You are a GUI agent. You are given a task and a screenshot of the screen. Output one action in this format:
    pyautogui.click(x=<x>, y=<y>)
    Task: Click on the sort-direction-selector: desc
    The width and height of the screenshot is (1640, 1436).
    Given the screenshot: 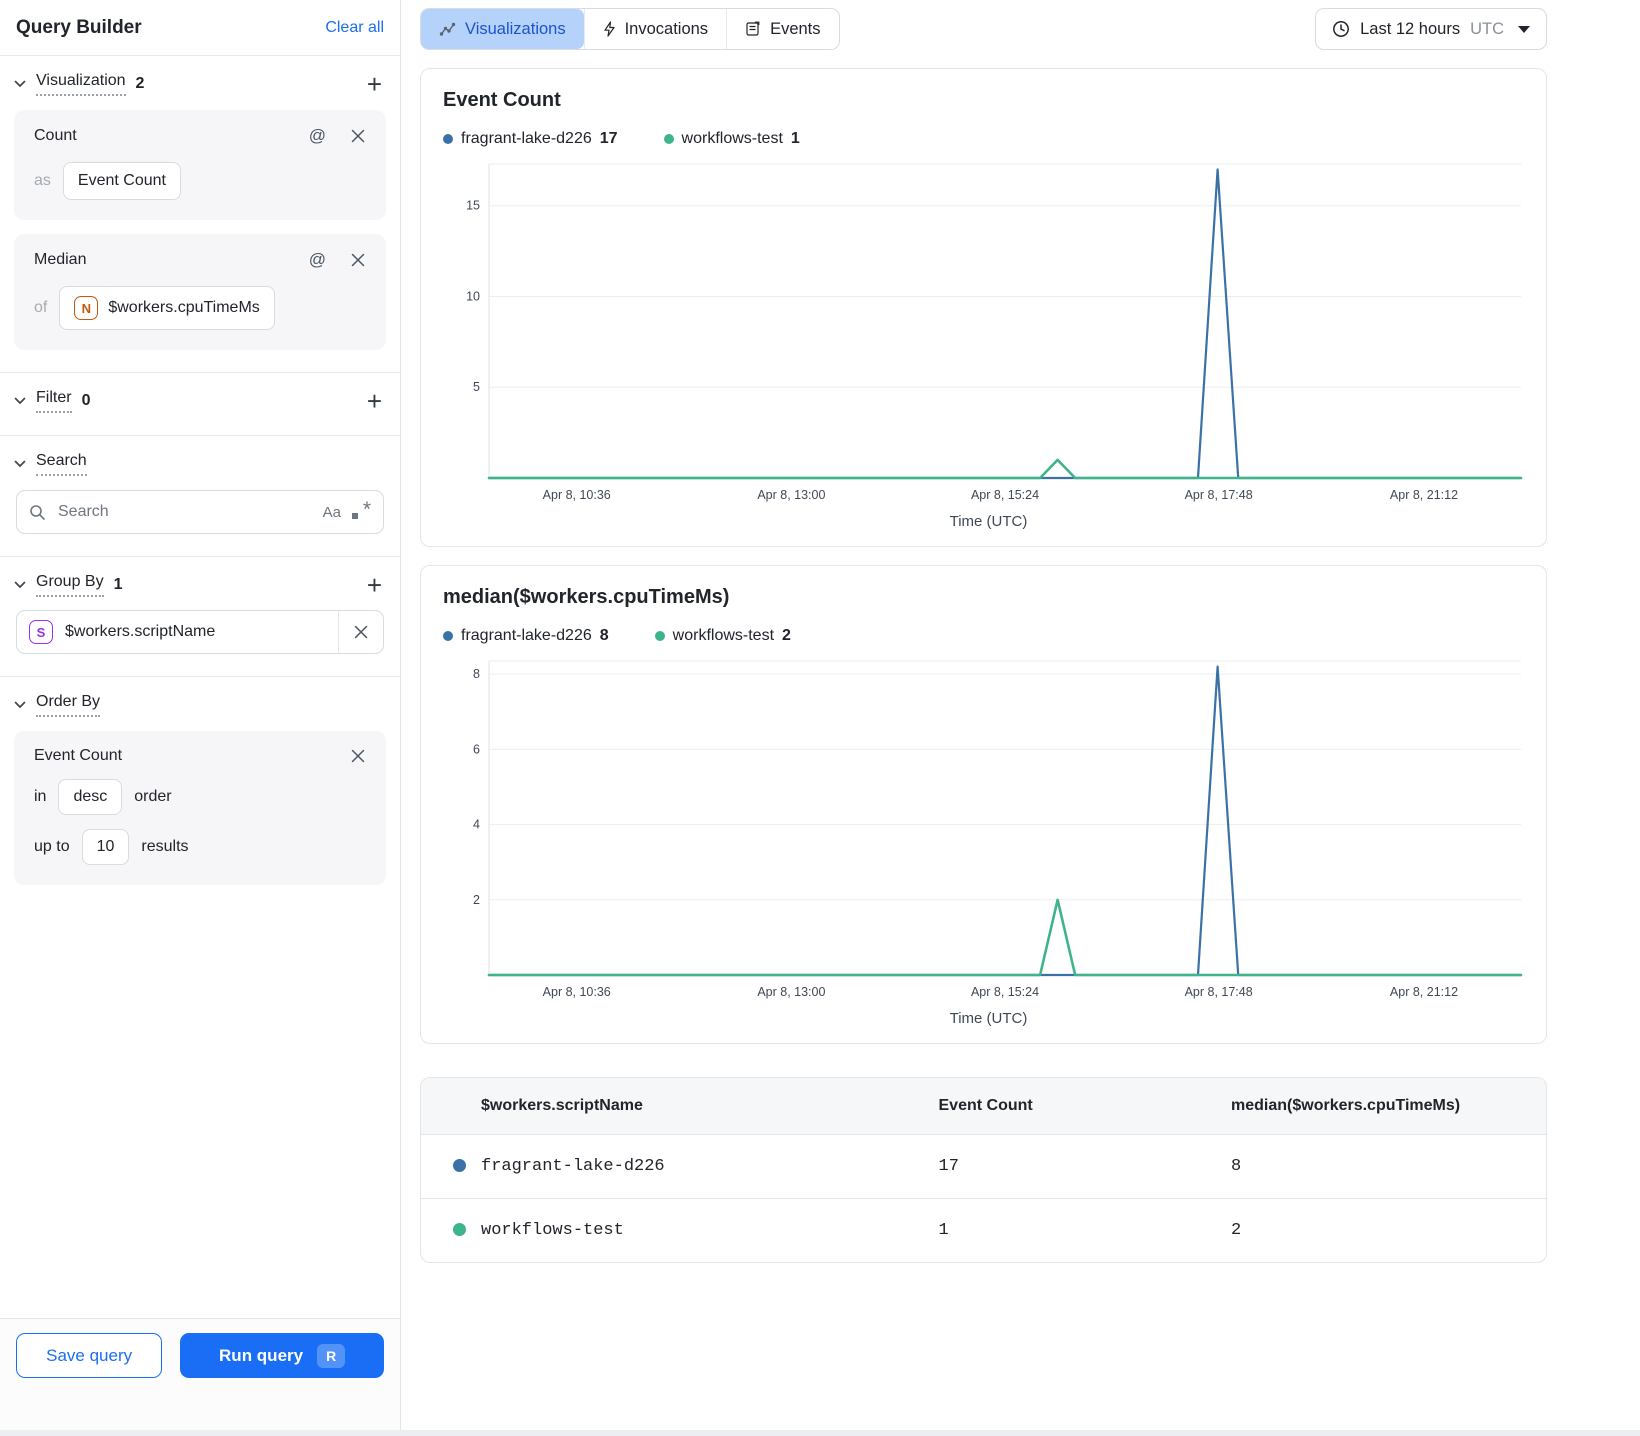 What is the action you would take?
    pyautogui.click(x=90, y=797)
    